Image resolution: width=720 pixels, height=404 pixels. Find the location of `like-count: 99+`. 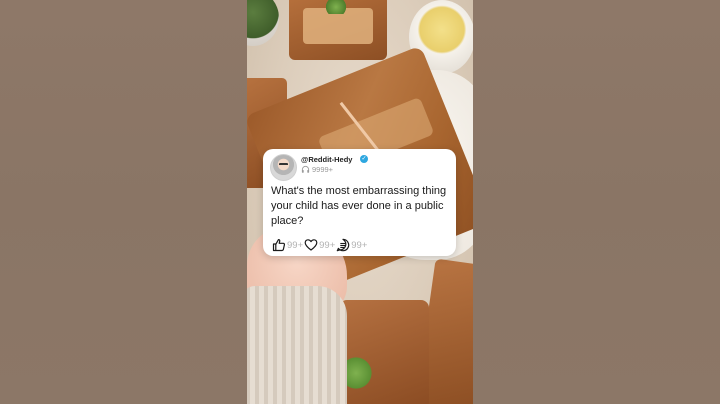

like-count: 99+ is located at coordinates (295, 245).